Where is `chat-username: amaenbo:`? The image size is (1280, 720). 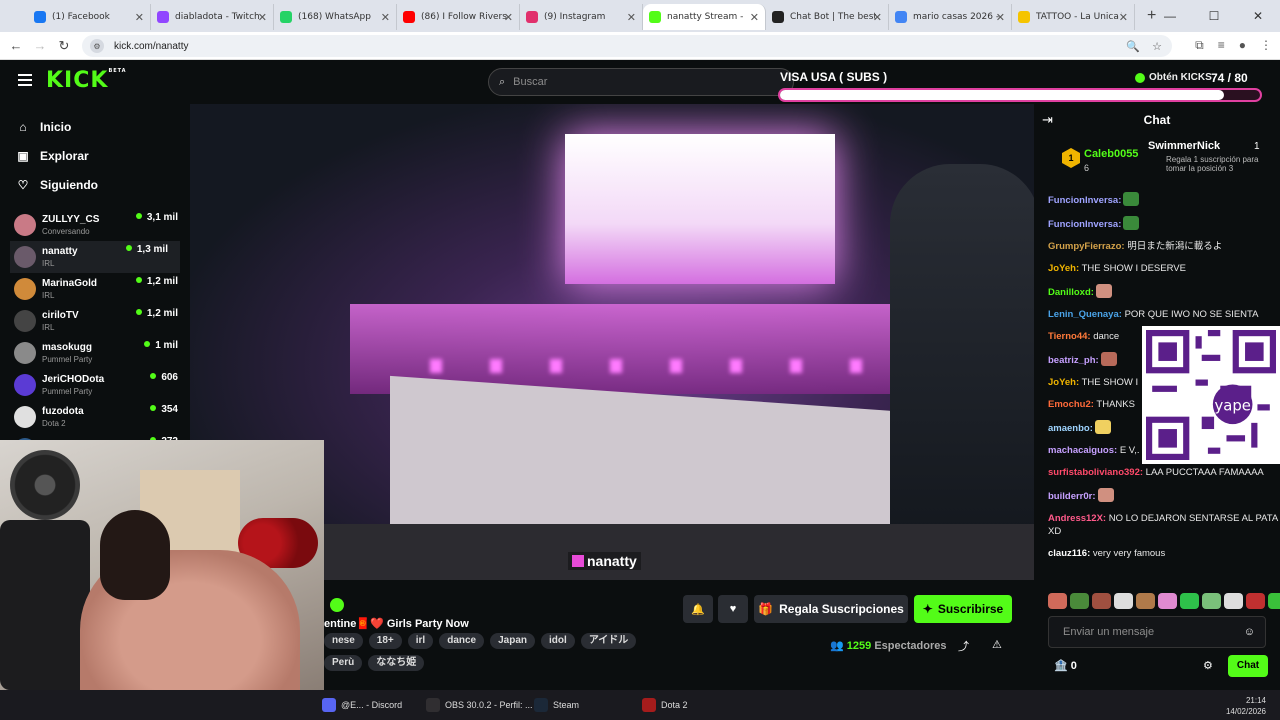 chat-username: amaenbo: is located at coordinates (1070, 428).